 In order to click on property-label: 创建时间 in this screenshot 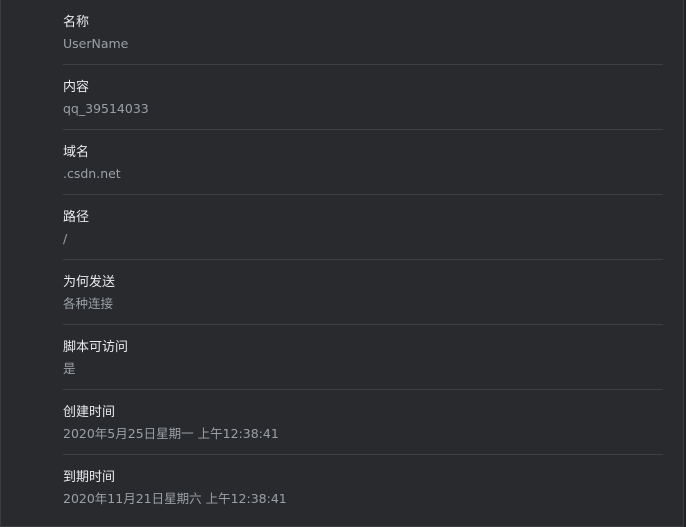, I will do `click(89, 412)`.